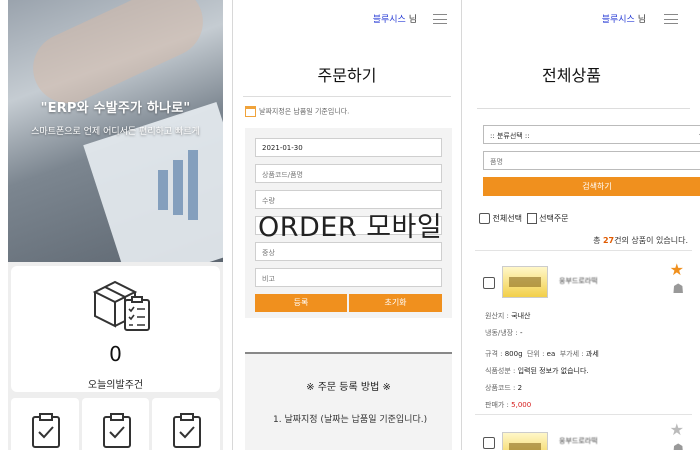 This screenshot has width=700, height=450. I want to click on select-all-checkbox, so click(484, 218).